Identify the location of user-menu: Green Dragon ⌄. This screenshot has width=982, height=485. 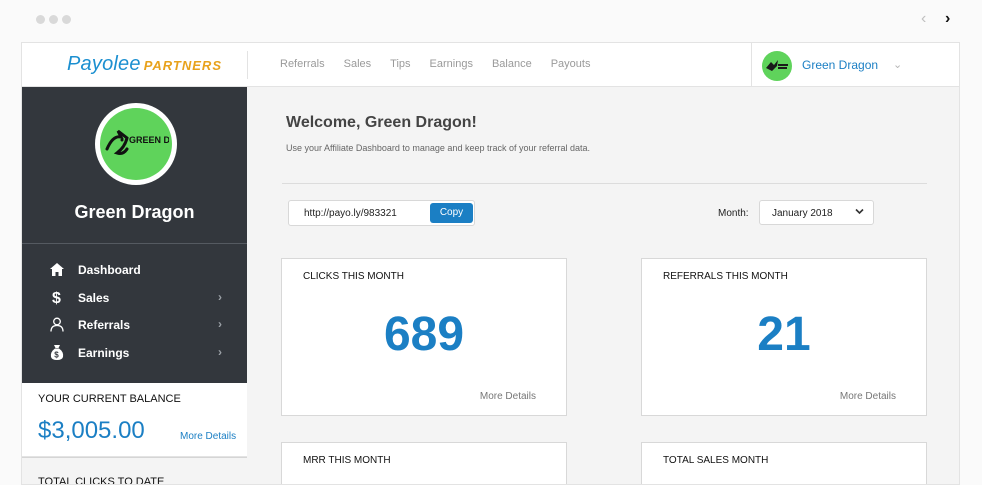
(855, 65).